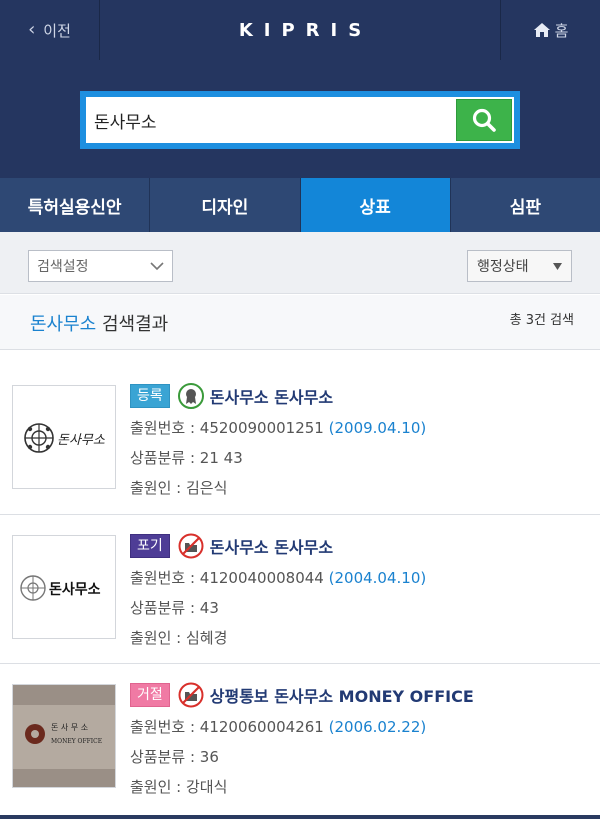 Image resolution: width=600 pixels, height=819 pixels. What do you see at coordinates (157, 265) in the screenshot?
I see `chevron-down-icon` at bounding box center [157, 265].